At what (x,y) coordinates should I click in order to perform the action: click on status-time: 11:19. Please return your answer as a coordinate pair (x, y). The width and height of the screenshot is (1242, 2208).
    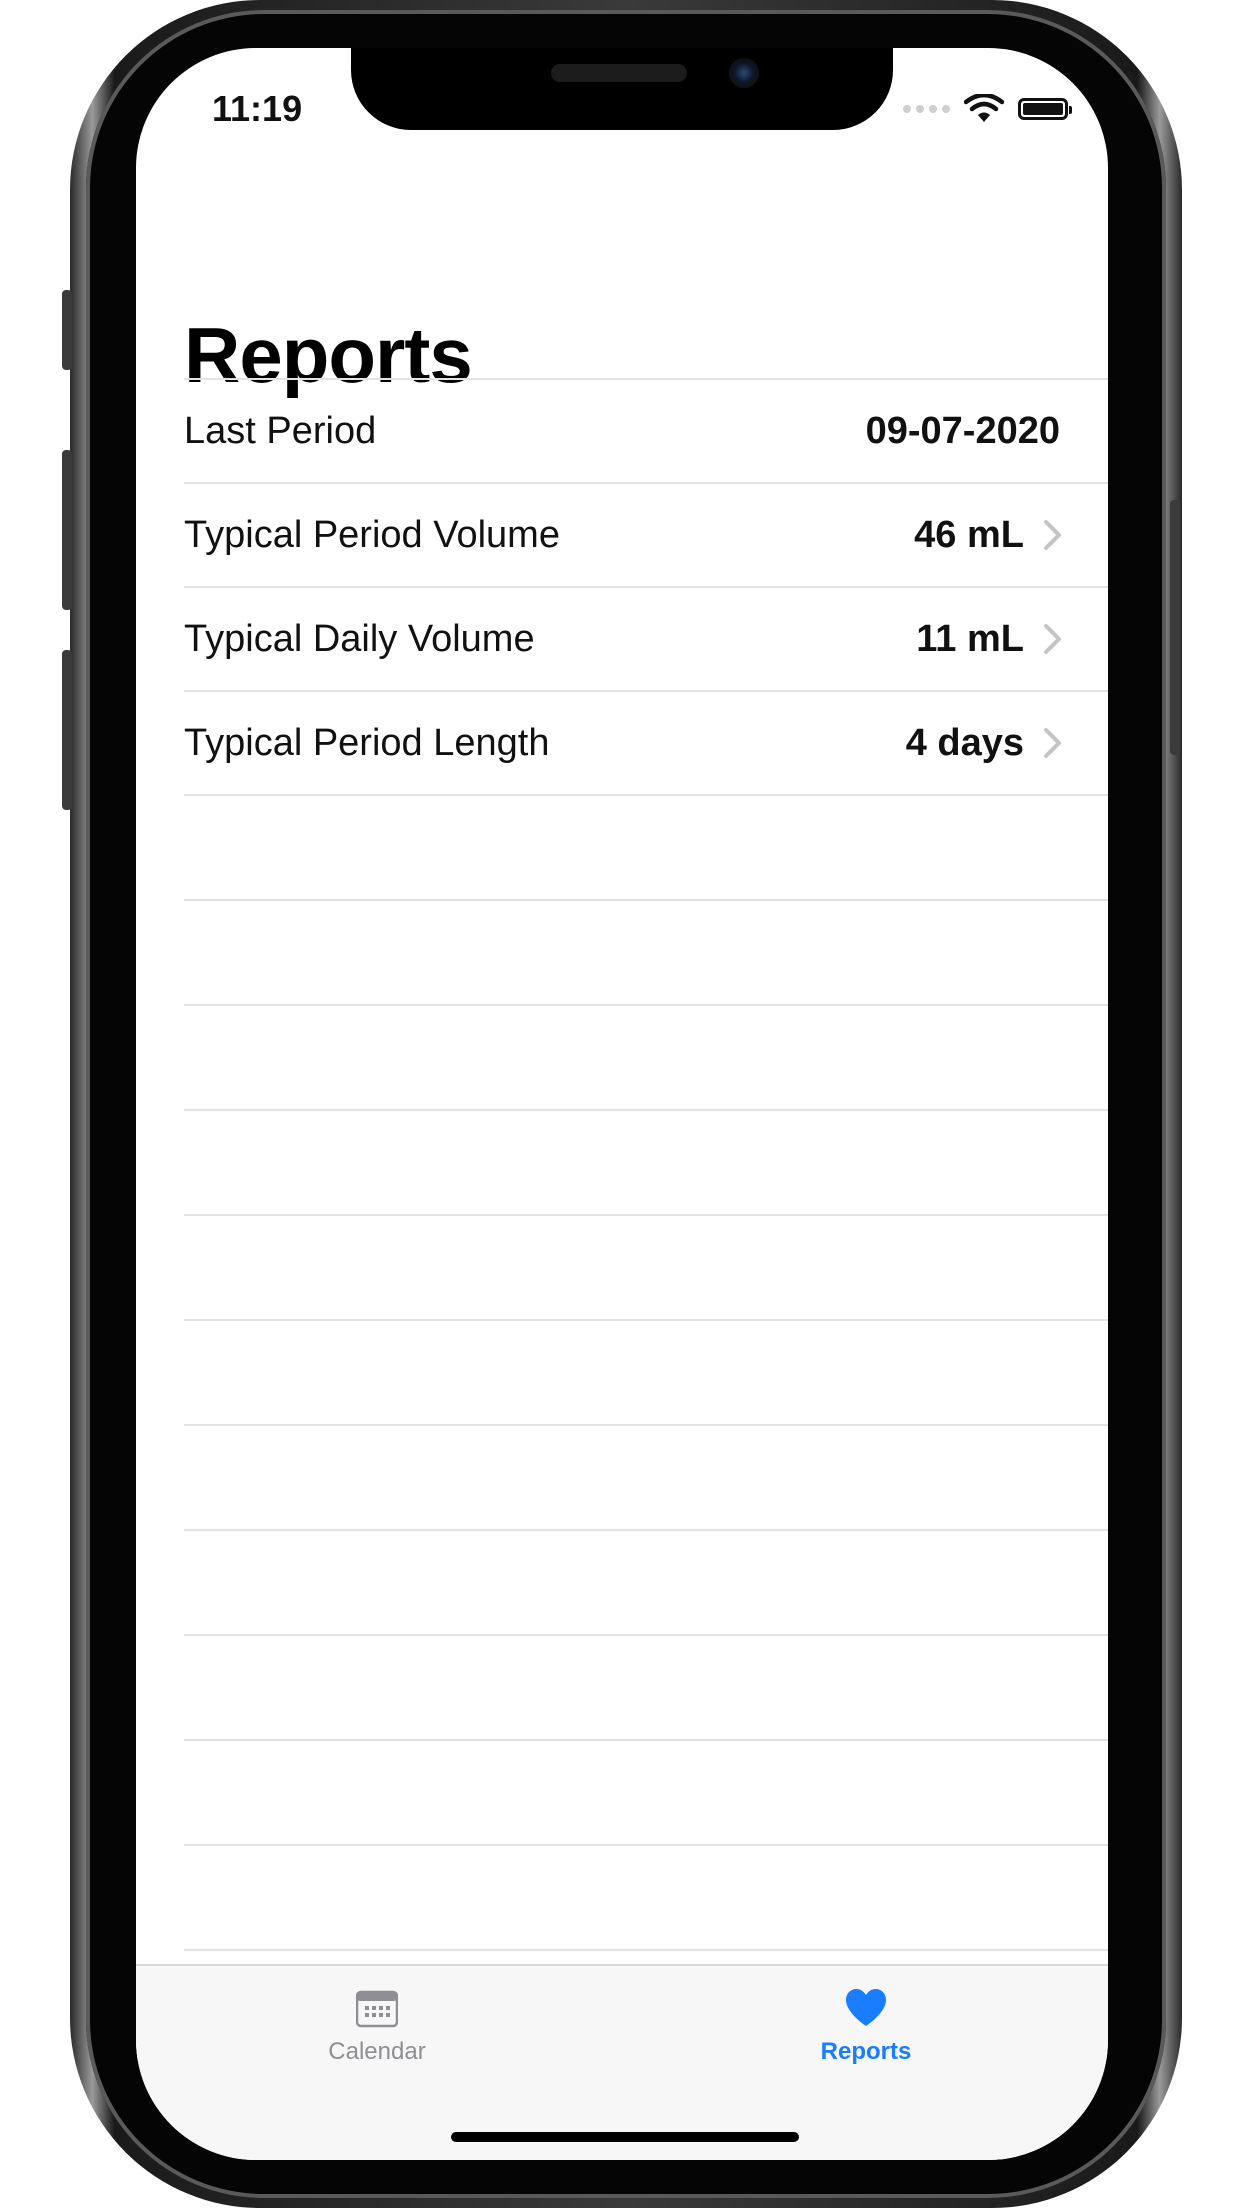
    Looking at the image, I should click on (257, 108).